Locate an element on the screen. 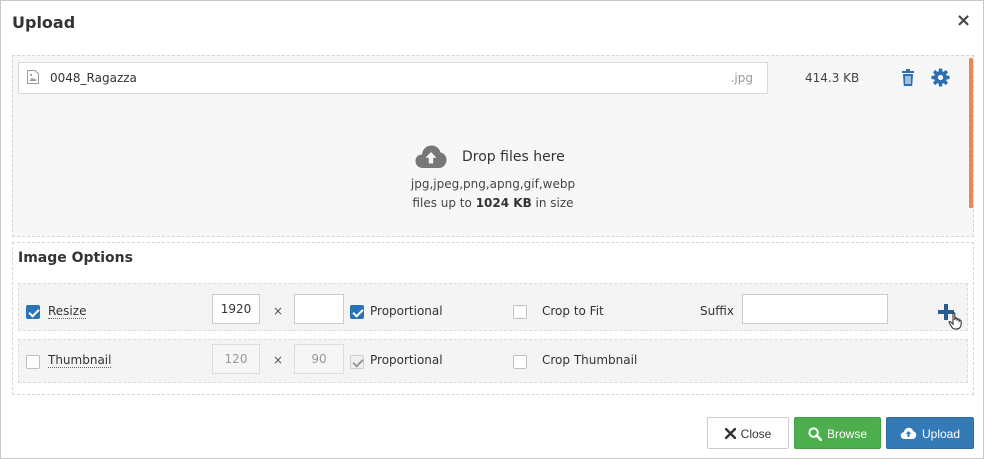  close-button: Close is located at coordinates (748, 433).